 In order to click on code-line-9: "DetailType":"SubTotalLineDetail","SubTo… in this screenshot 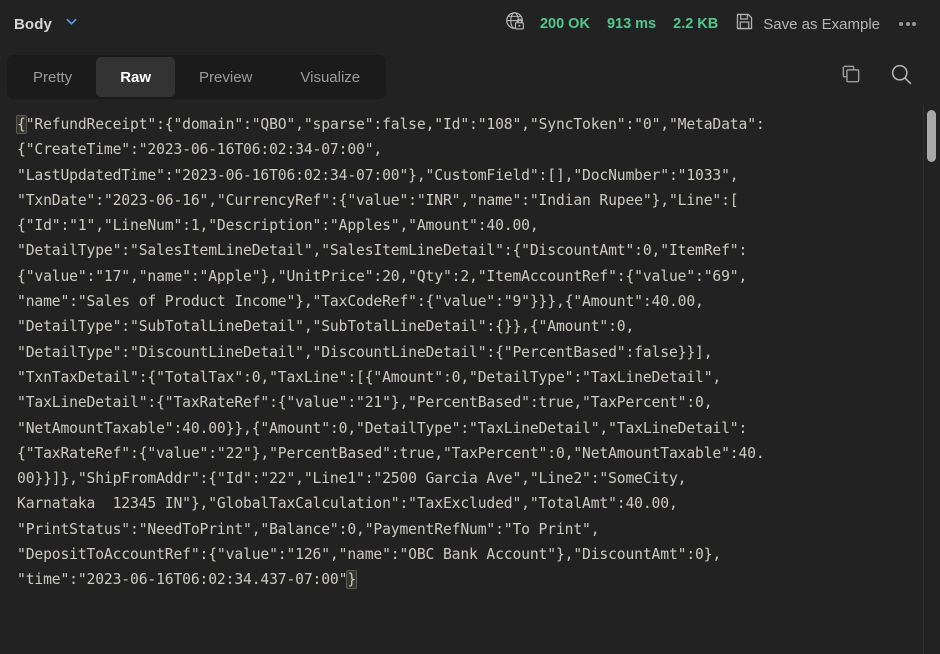, I will do `click(326, 327)`.